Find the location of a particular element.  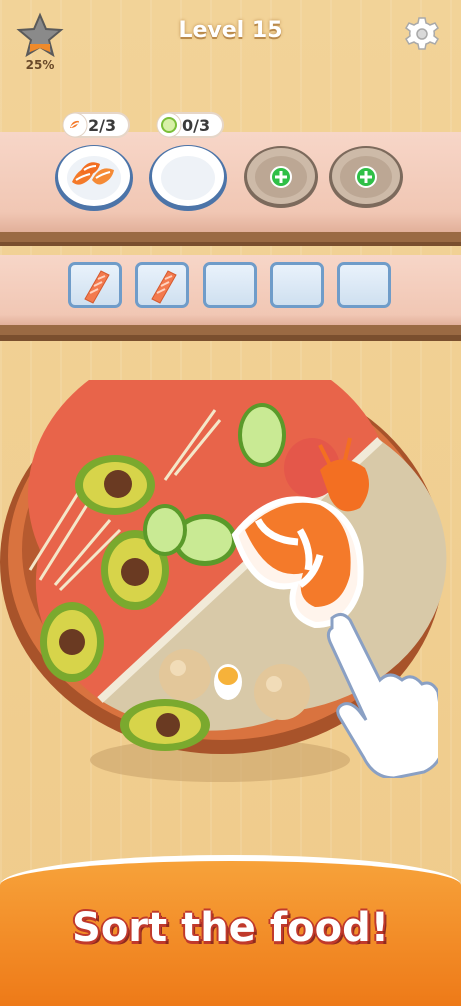

order-counter-shrimp: 2/3 is located at coordinates (96, 125).